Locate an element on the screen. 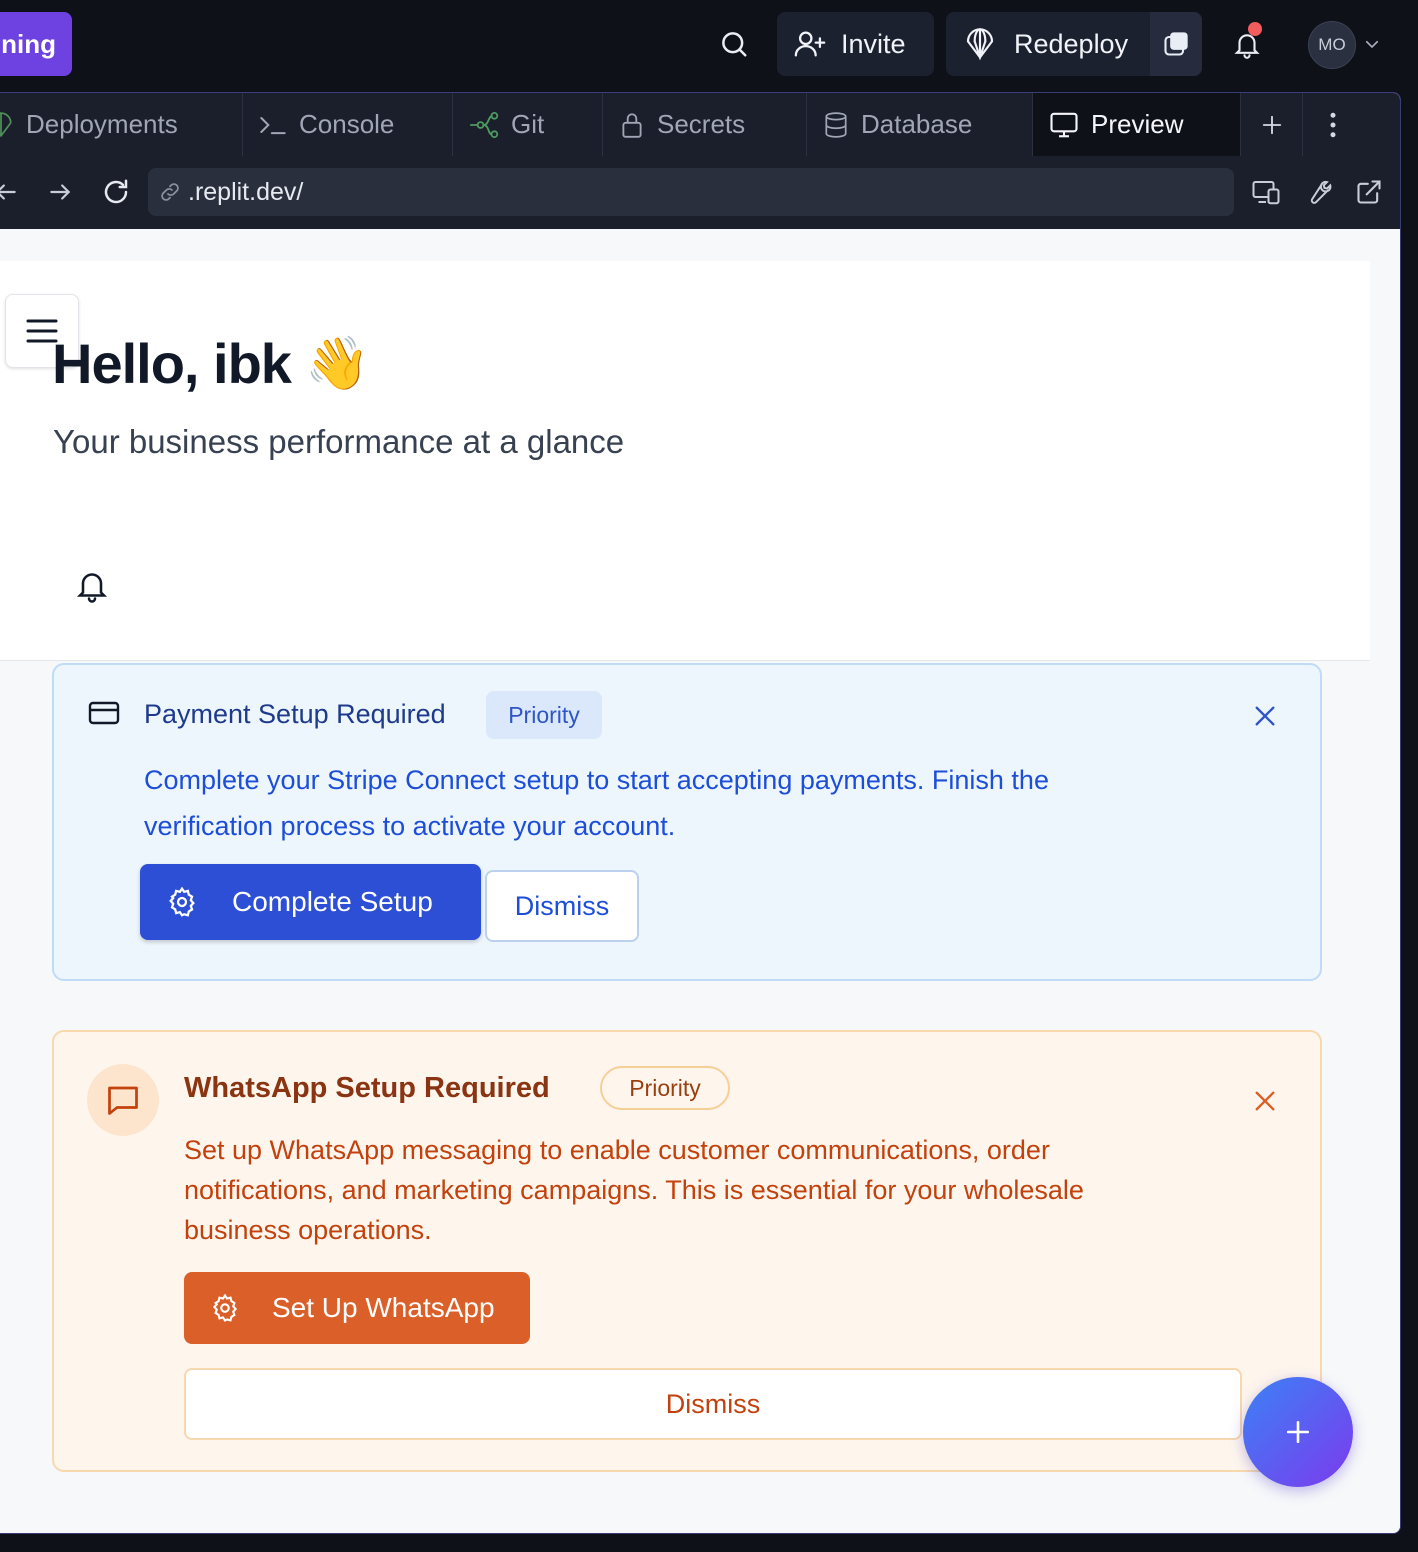  redeploy-button: Redeploy is located at coordinates (1048, 44).